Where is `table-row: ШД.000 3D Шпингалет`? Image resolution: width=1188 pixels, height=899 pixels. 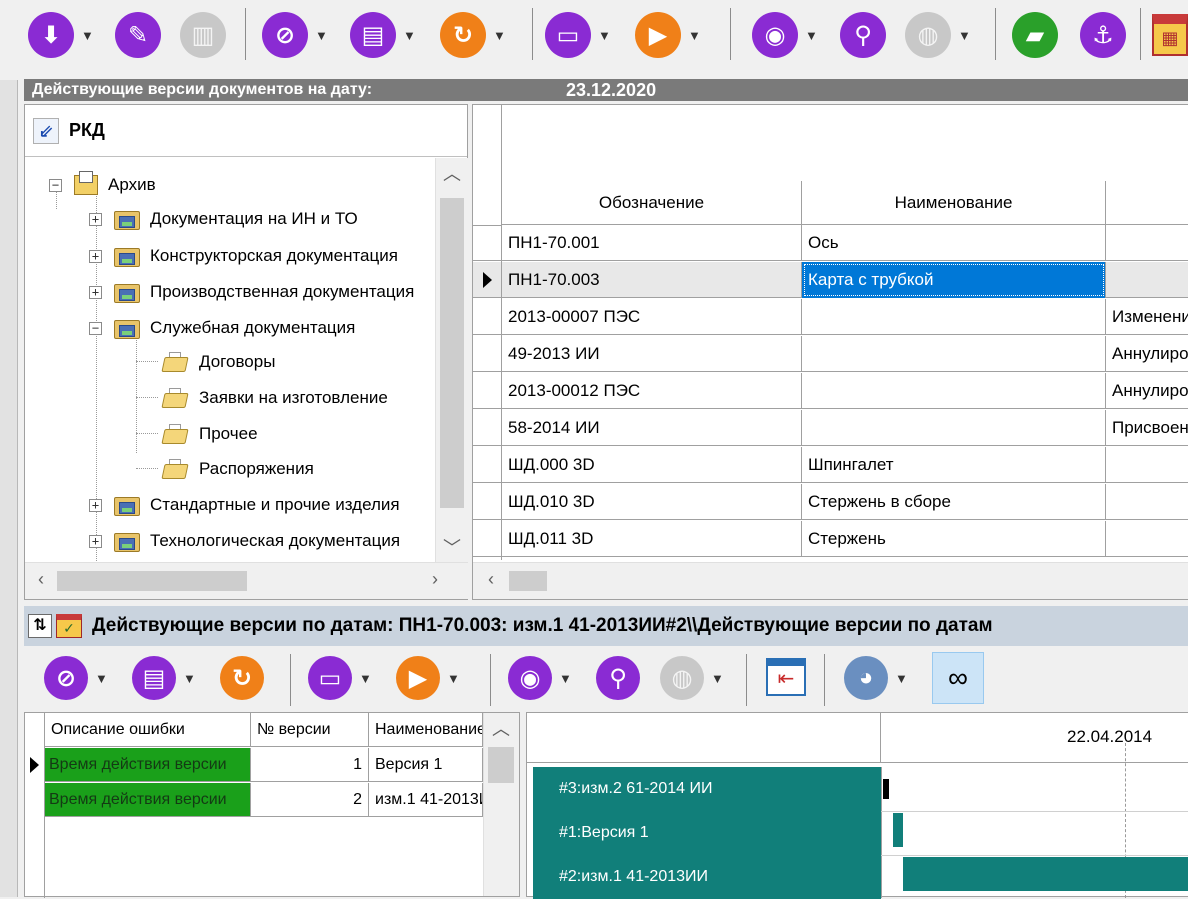 table-row: ШД.000 3D Шпингалет is located at coordinates (830, 465).